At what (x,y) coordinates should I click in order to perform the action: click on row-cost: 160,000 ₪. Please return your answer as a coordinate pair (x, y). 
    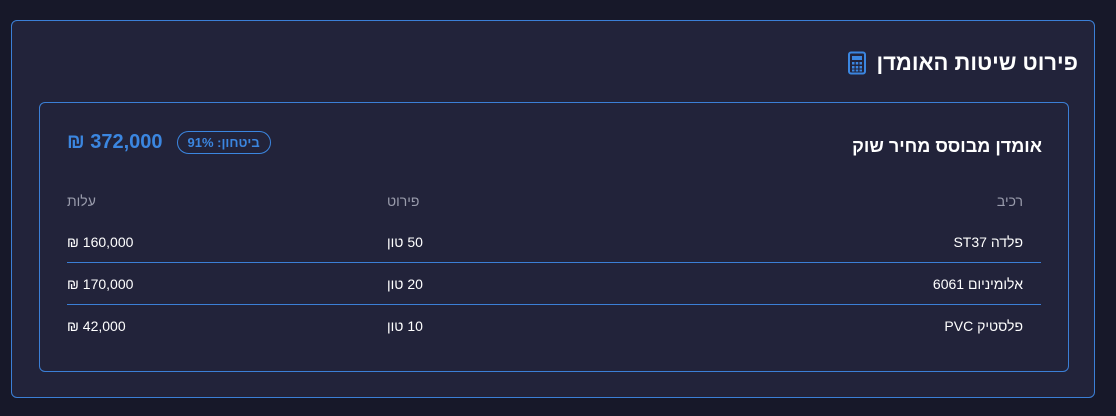
    Looking at the image, I should click on (227, 242).